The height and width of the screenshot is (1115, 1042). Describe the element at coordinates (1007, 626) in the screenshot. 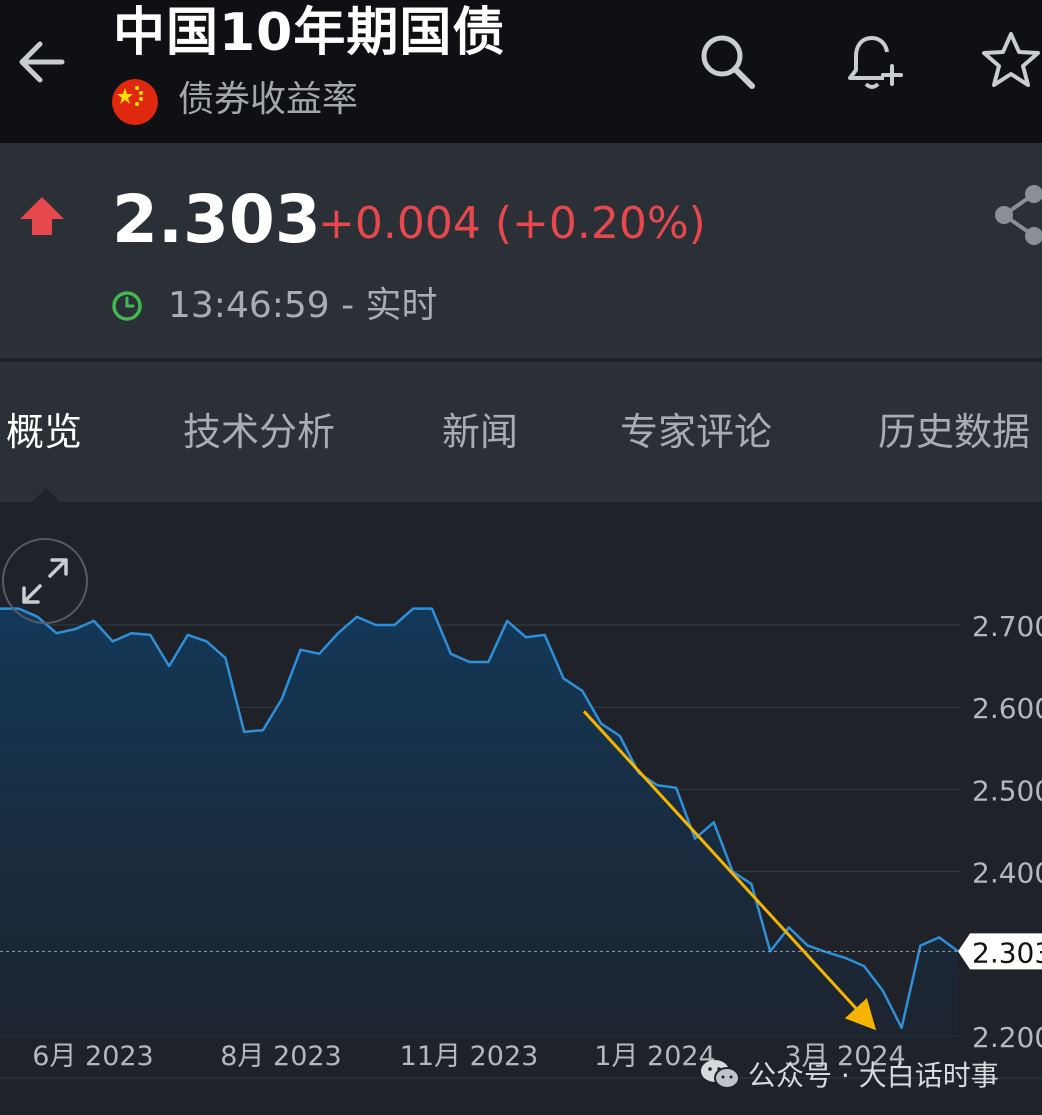

I see `y-tick-label: 2.700` at that location.